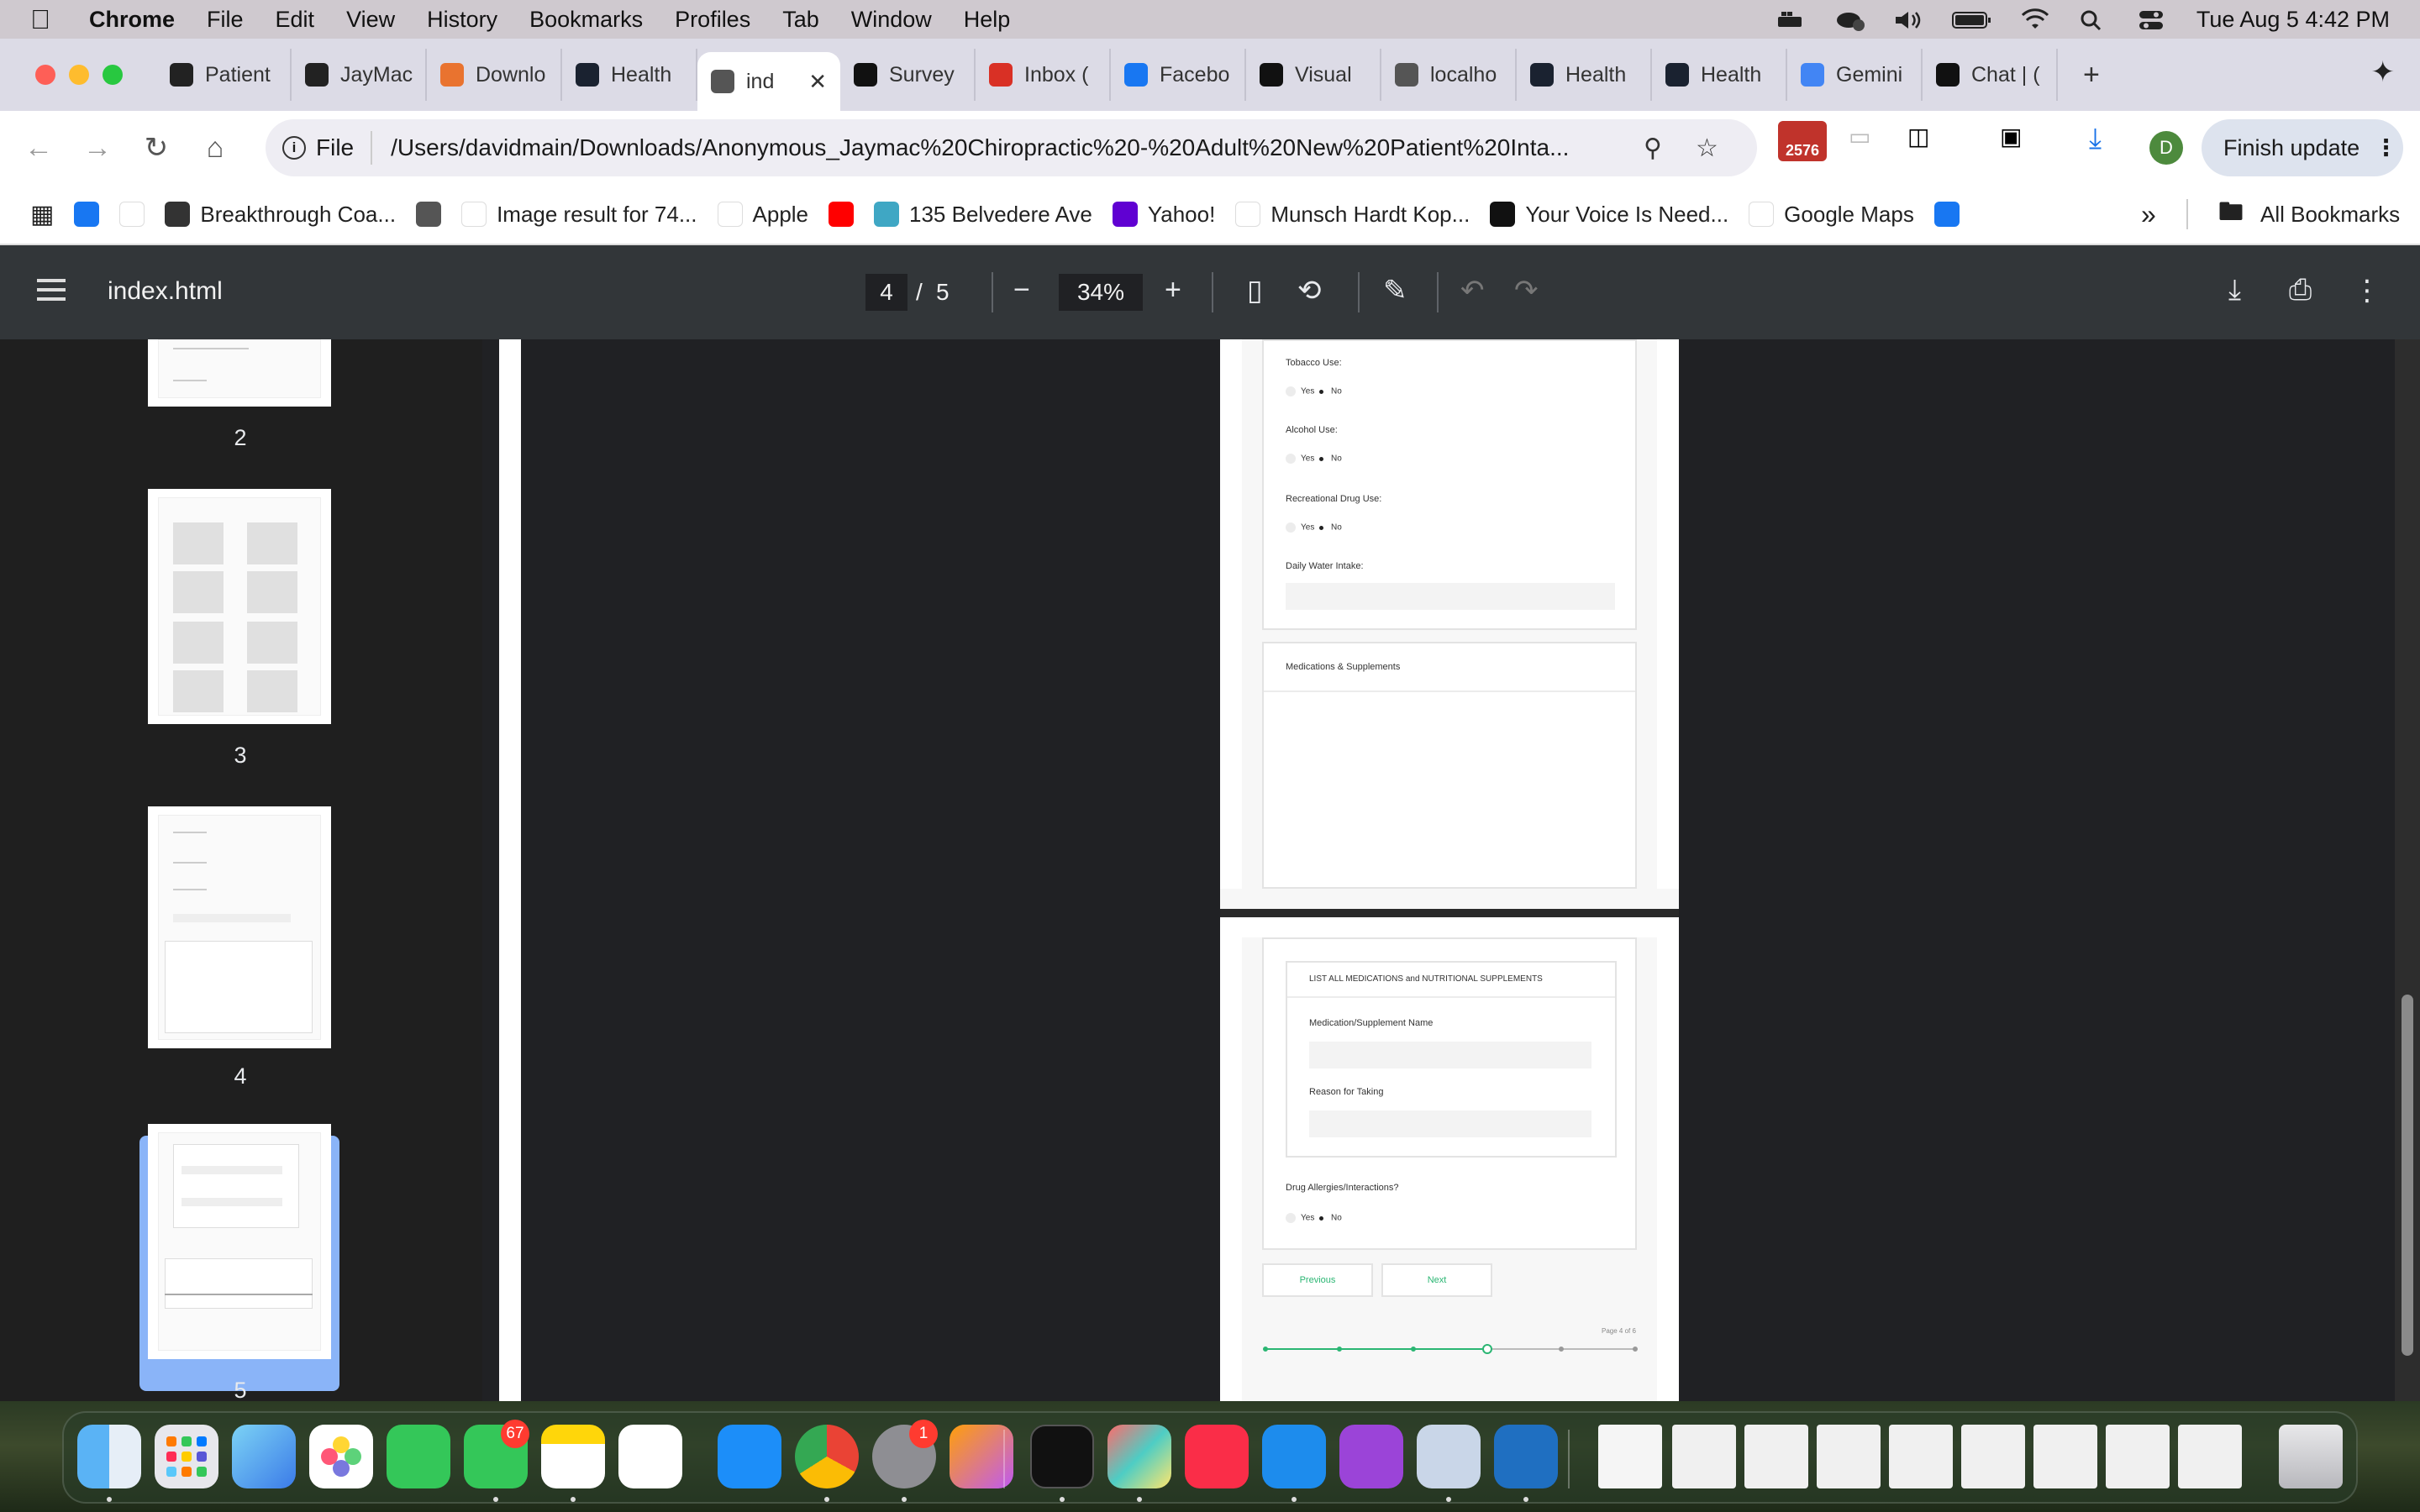  I want to click on downloads-stack-icon, so click(1630, 1456).